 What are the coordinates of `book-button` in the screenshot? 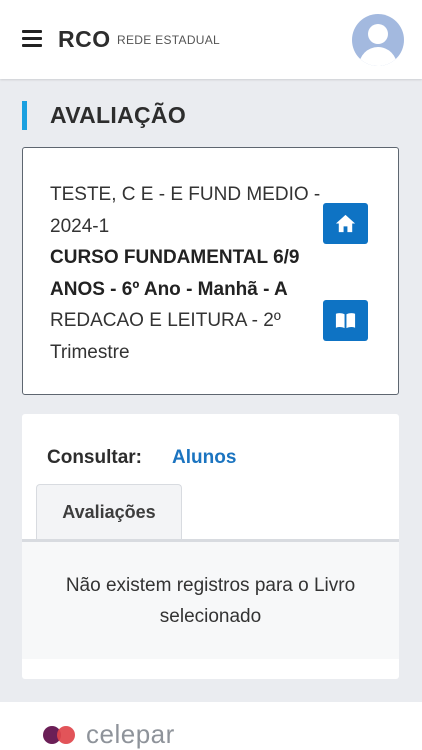 It's located at (345, 320).